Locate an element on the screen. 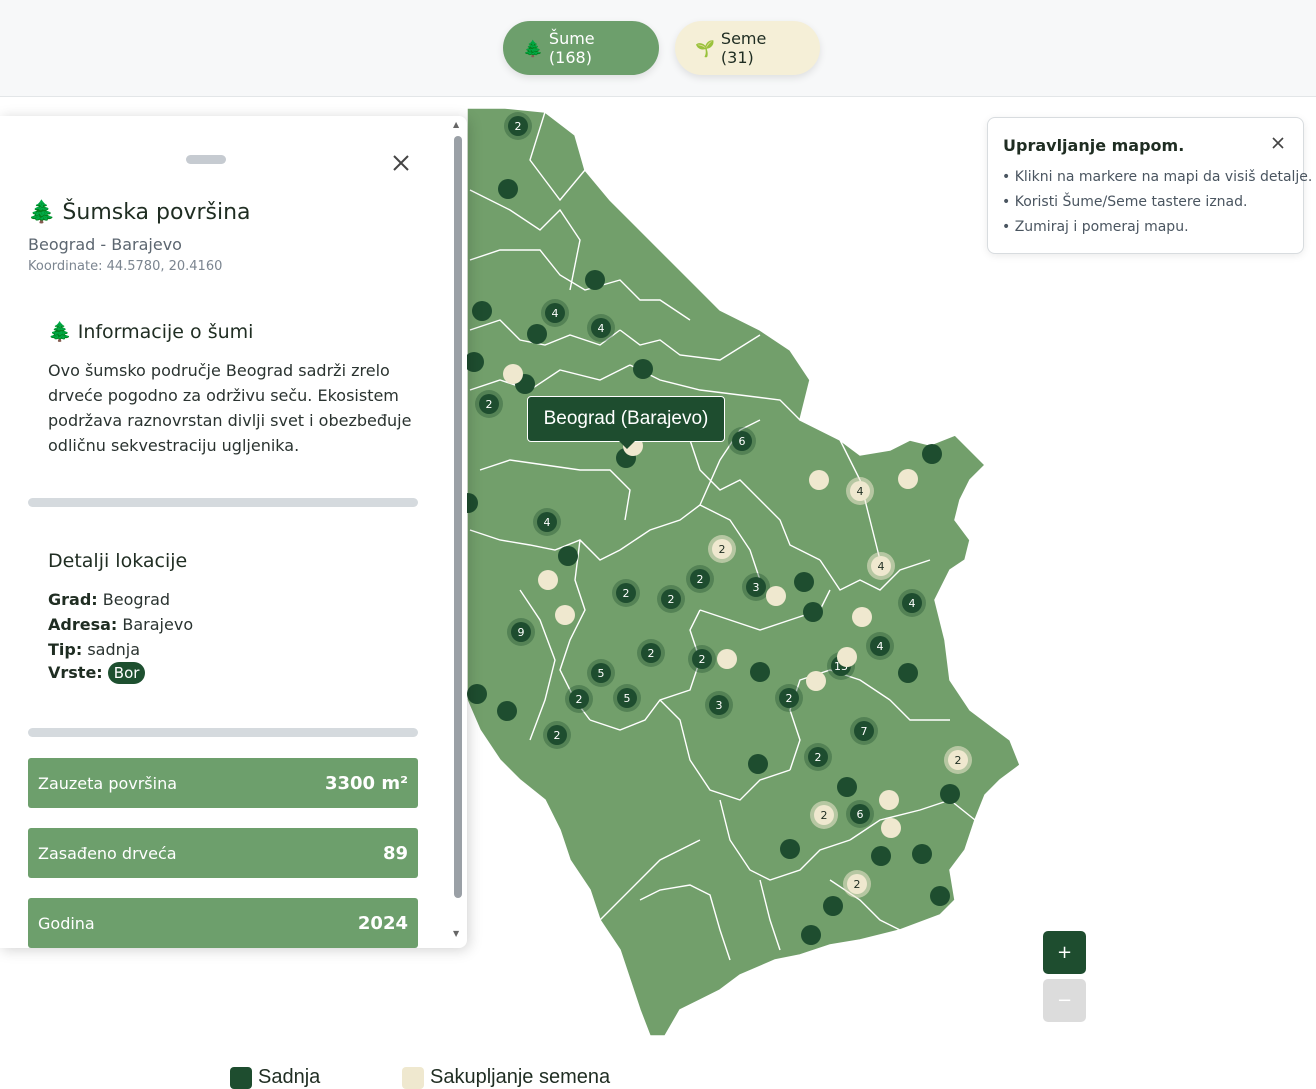  detail-label: Vrste: is located at coordinates (75, 672).